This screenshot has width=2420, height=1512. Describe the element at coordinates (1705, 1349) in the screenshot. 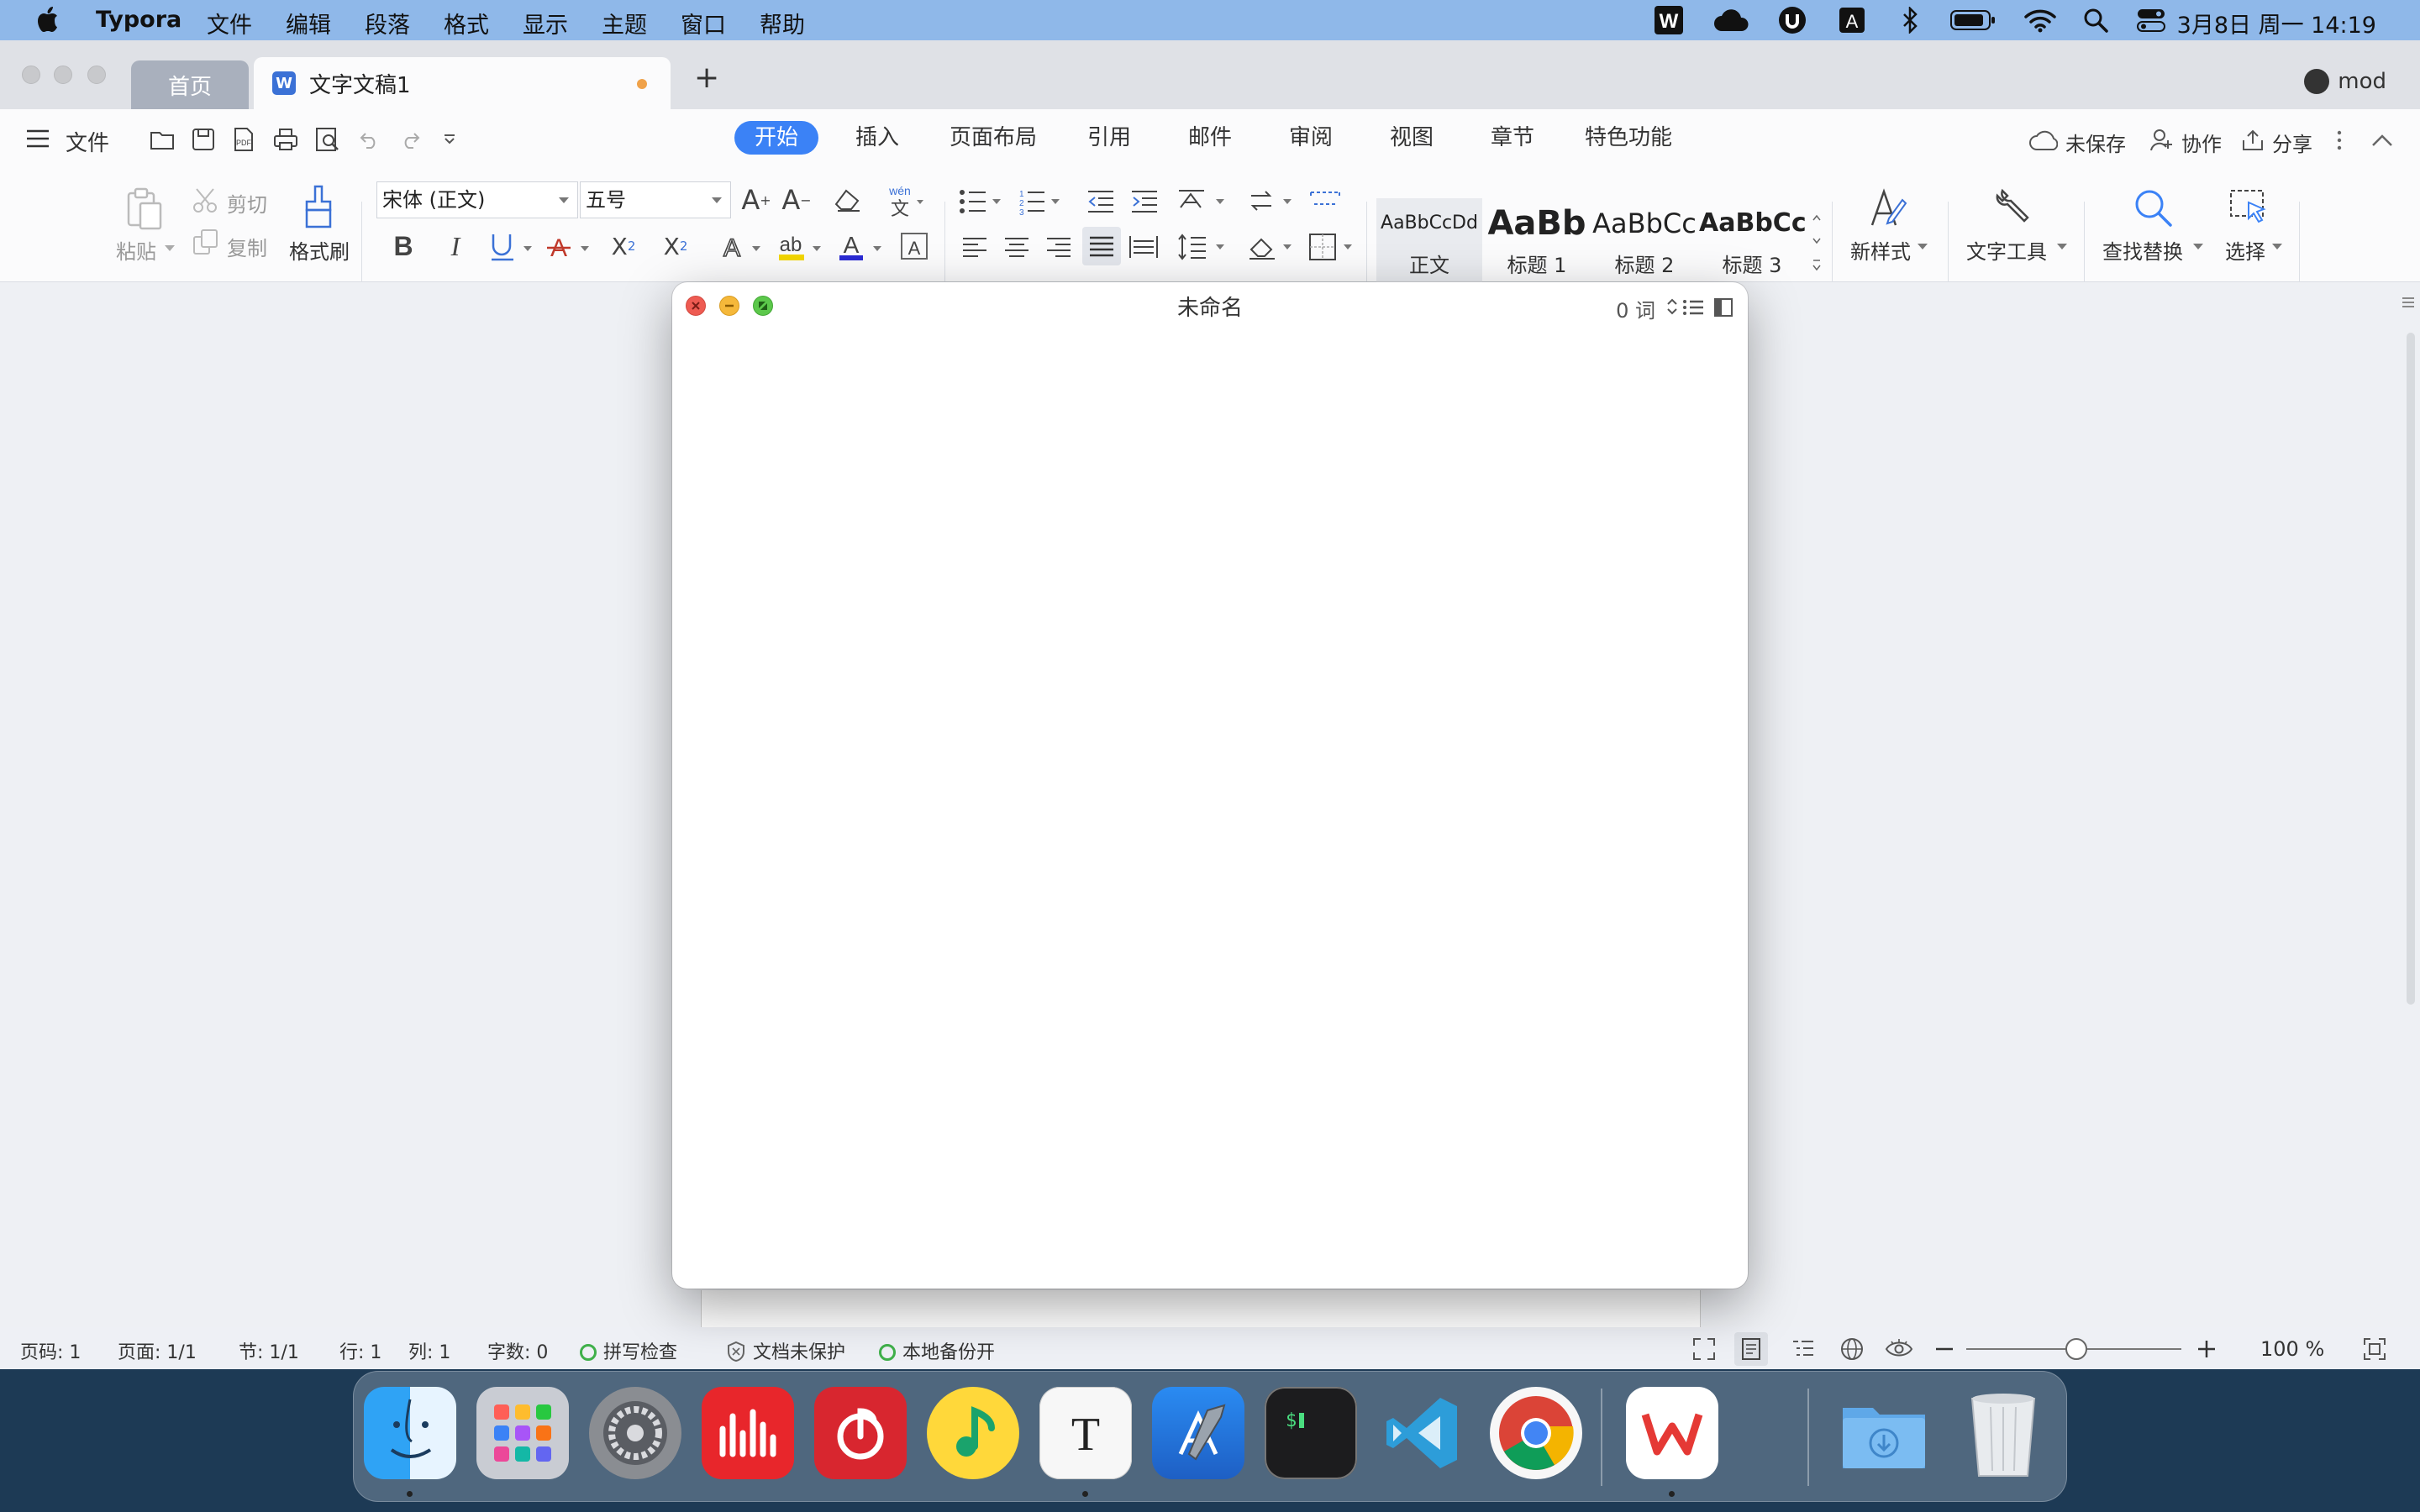

I see `fullscreen-icon` at that location.